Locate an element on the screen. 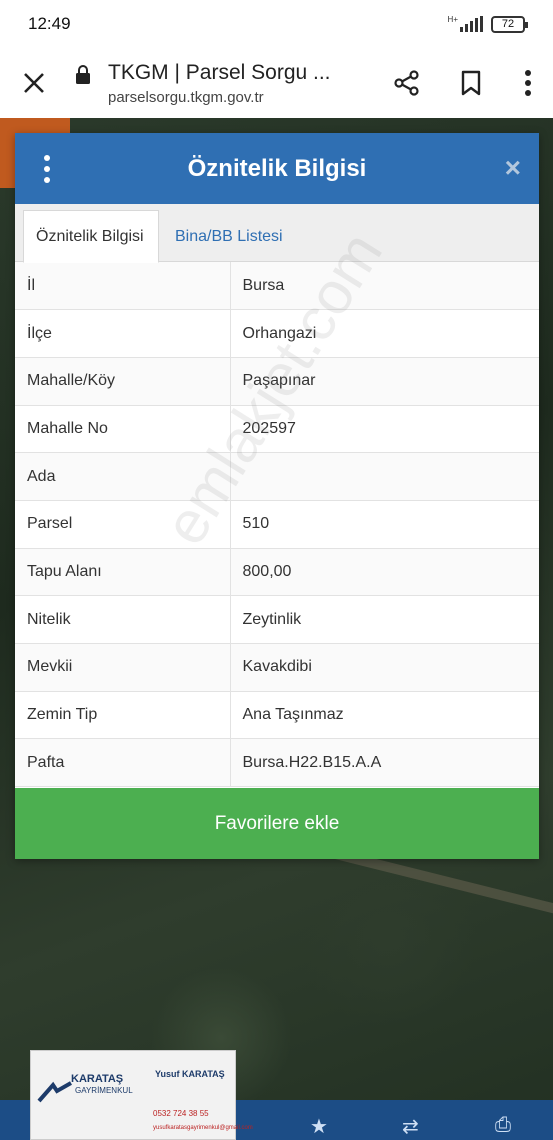 This screenshot has width=553, height=1140. status-time: 12:49 is located at coordinates (49, 23).